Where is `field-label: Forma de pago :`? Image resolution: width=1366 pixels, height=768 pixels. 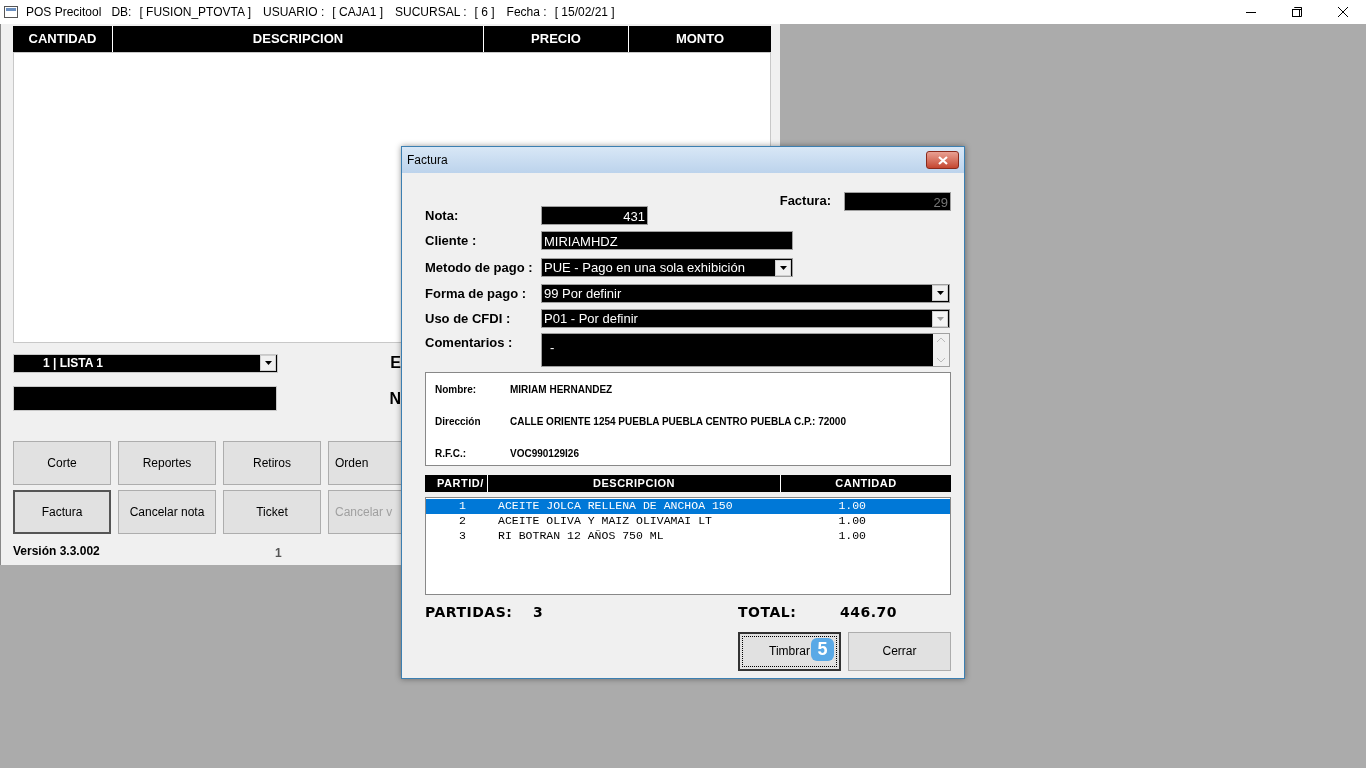
field-label: Forma de pago : is located at coordinates (476, 293).